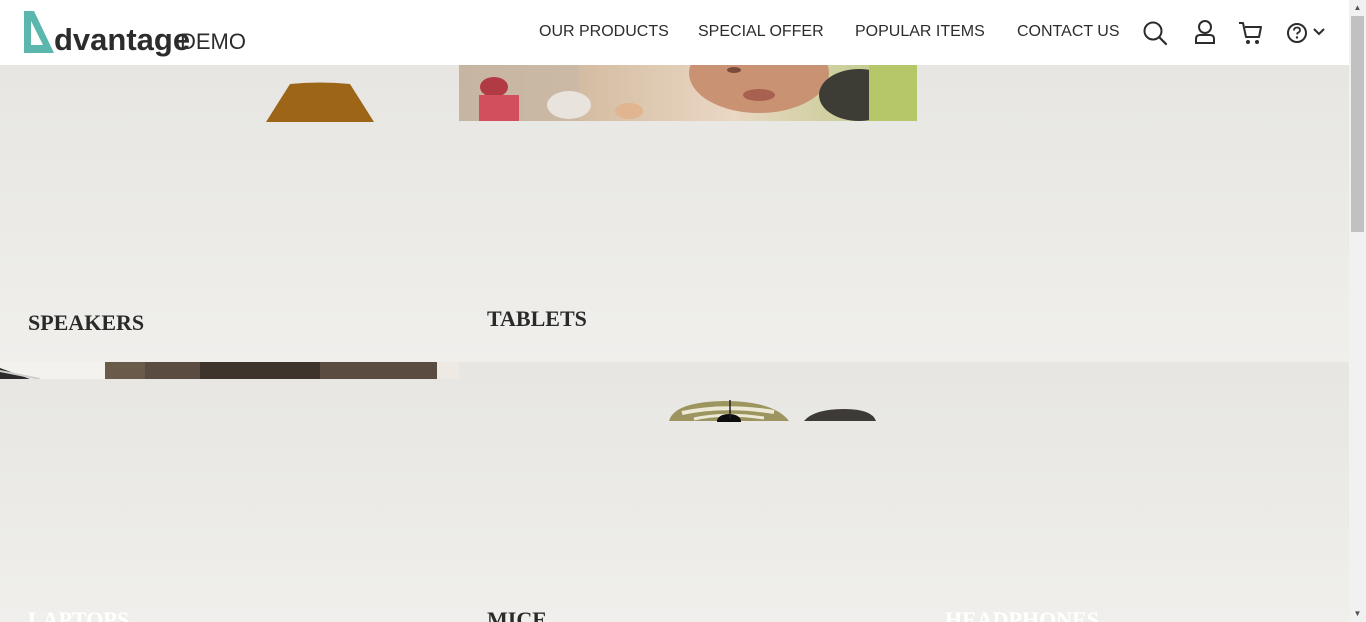 Image resolution: width=1366 pixels, height=622 pixels. What do you see at coordinates (1133, 492) in the screenshot?
I see `category-tile-headphones: HEADPHONES` at bounding box center [1133, 492].